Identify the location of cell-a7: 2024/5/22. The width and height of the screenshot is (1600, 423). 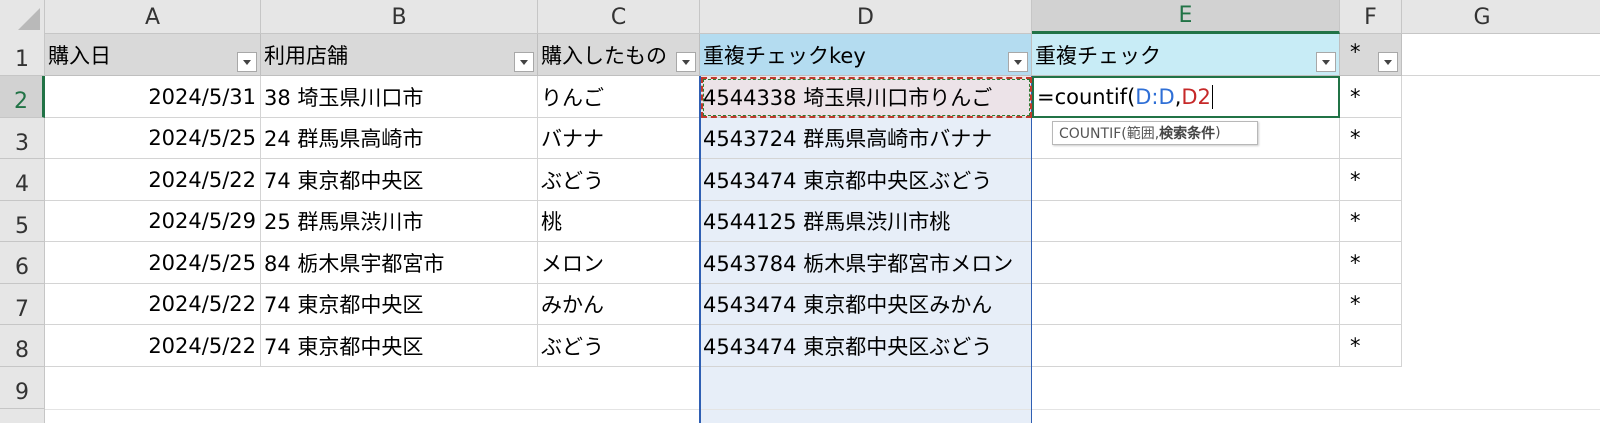
(153, 304).